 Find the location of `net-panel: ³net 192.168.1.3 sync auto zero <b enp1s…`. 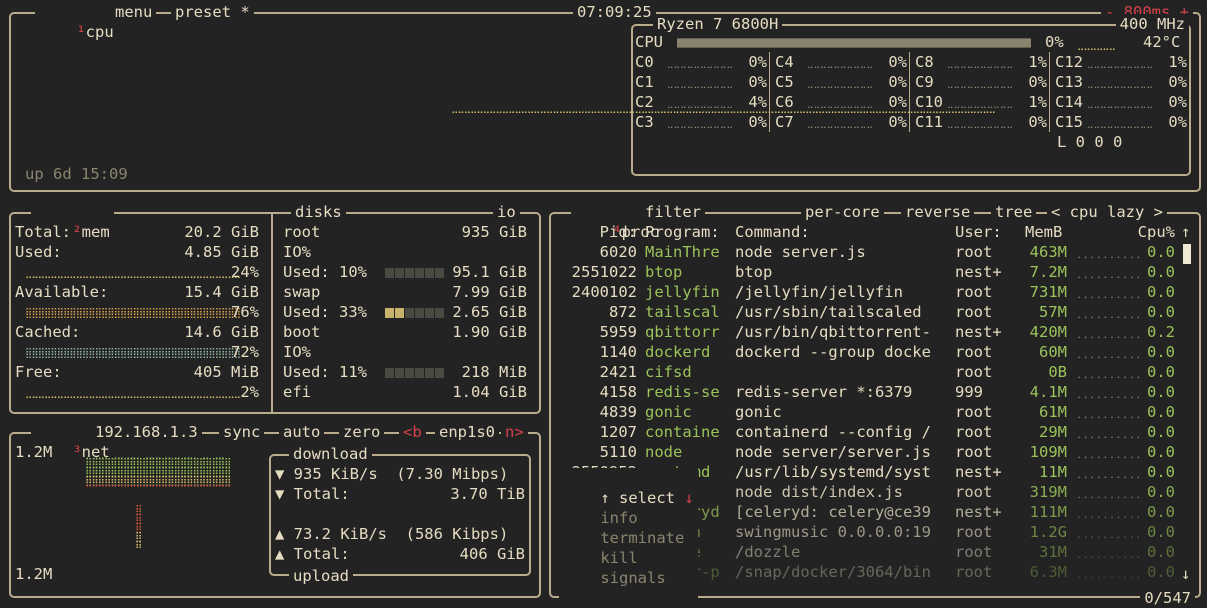

net-panel: ³net 192.168.1.3 sync auto zero <b enp1s… is located at coordinates (275, 510).